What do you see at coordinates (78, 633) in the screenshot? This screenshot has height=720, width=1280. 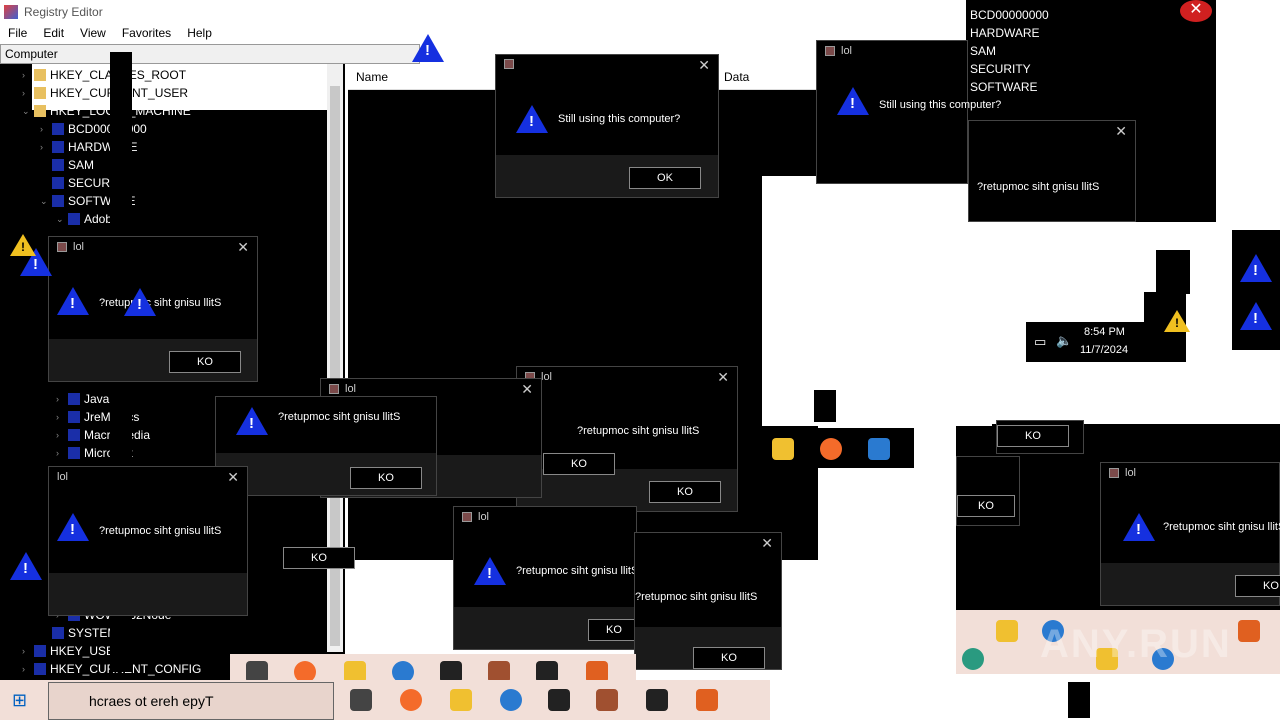 I see `tree-item: SYSTEM` at bounding box center [78, 633].